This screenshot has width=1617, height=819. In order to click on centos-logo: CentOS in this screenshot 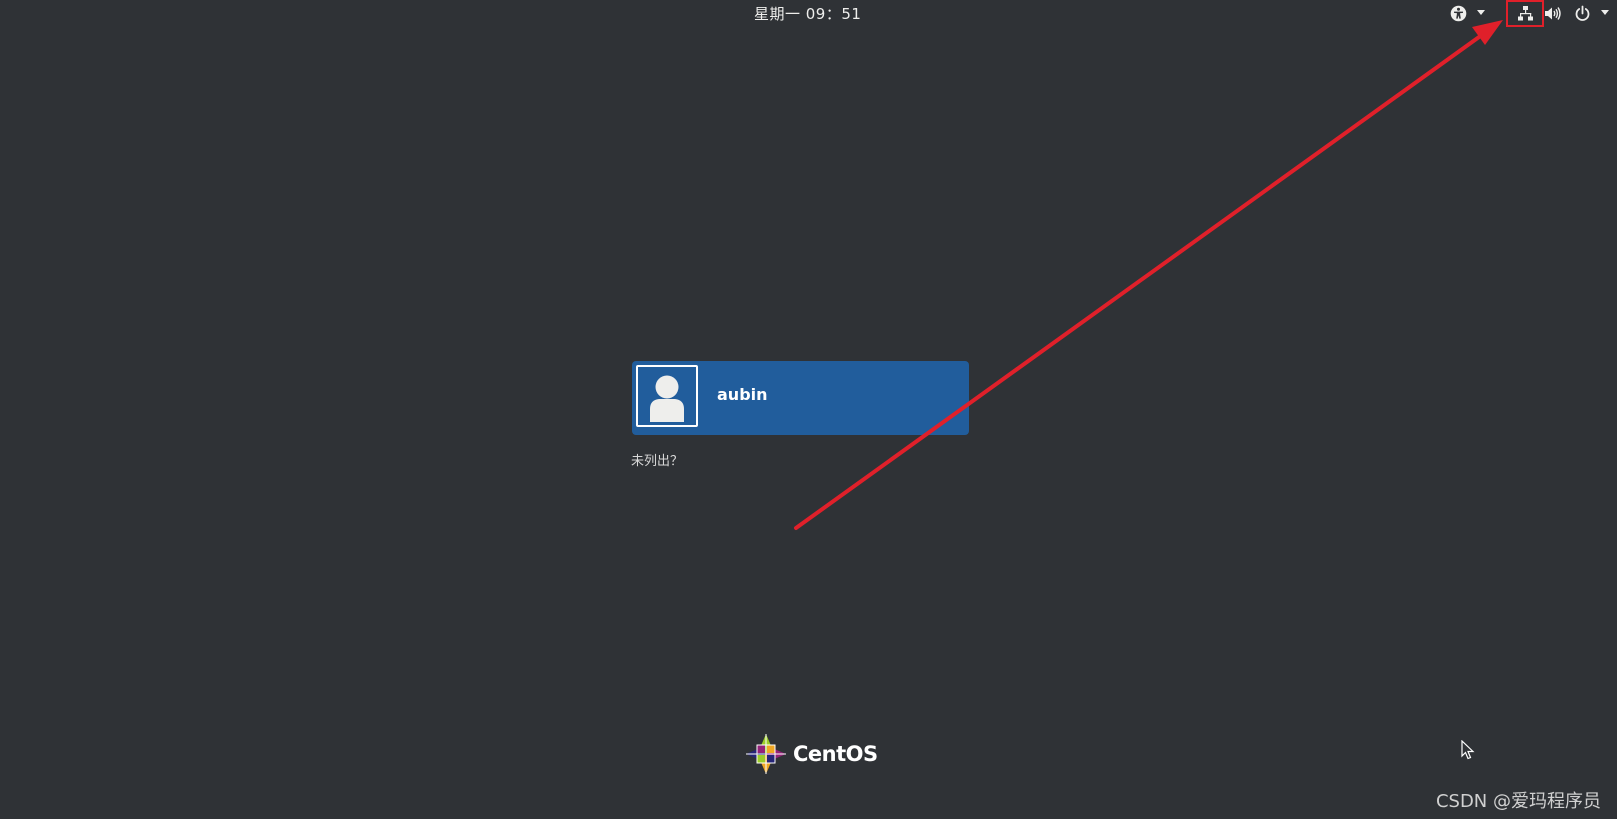, I will do `click(811, 754)`.